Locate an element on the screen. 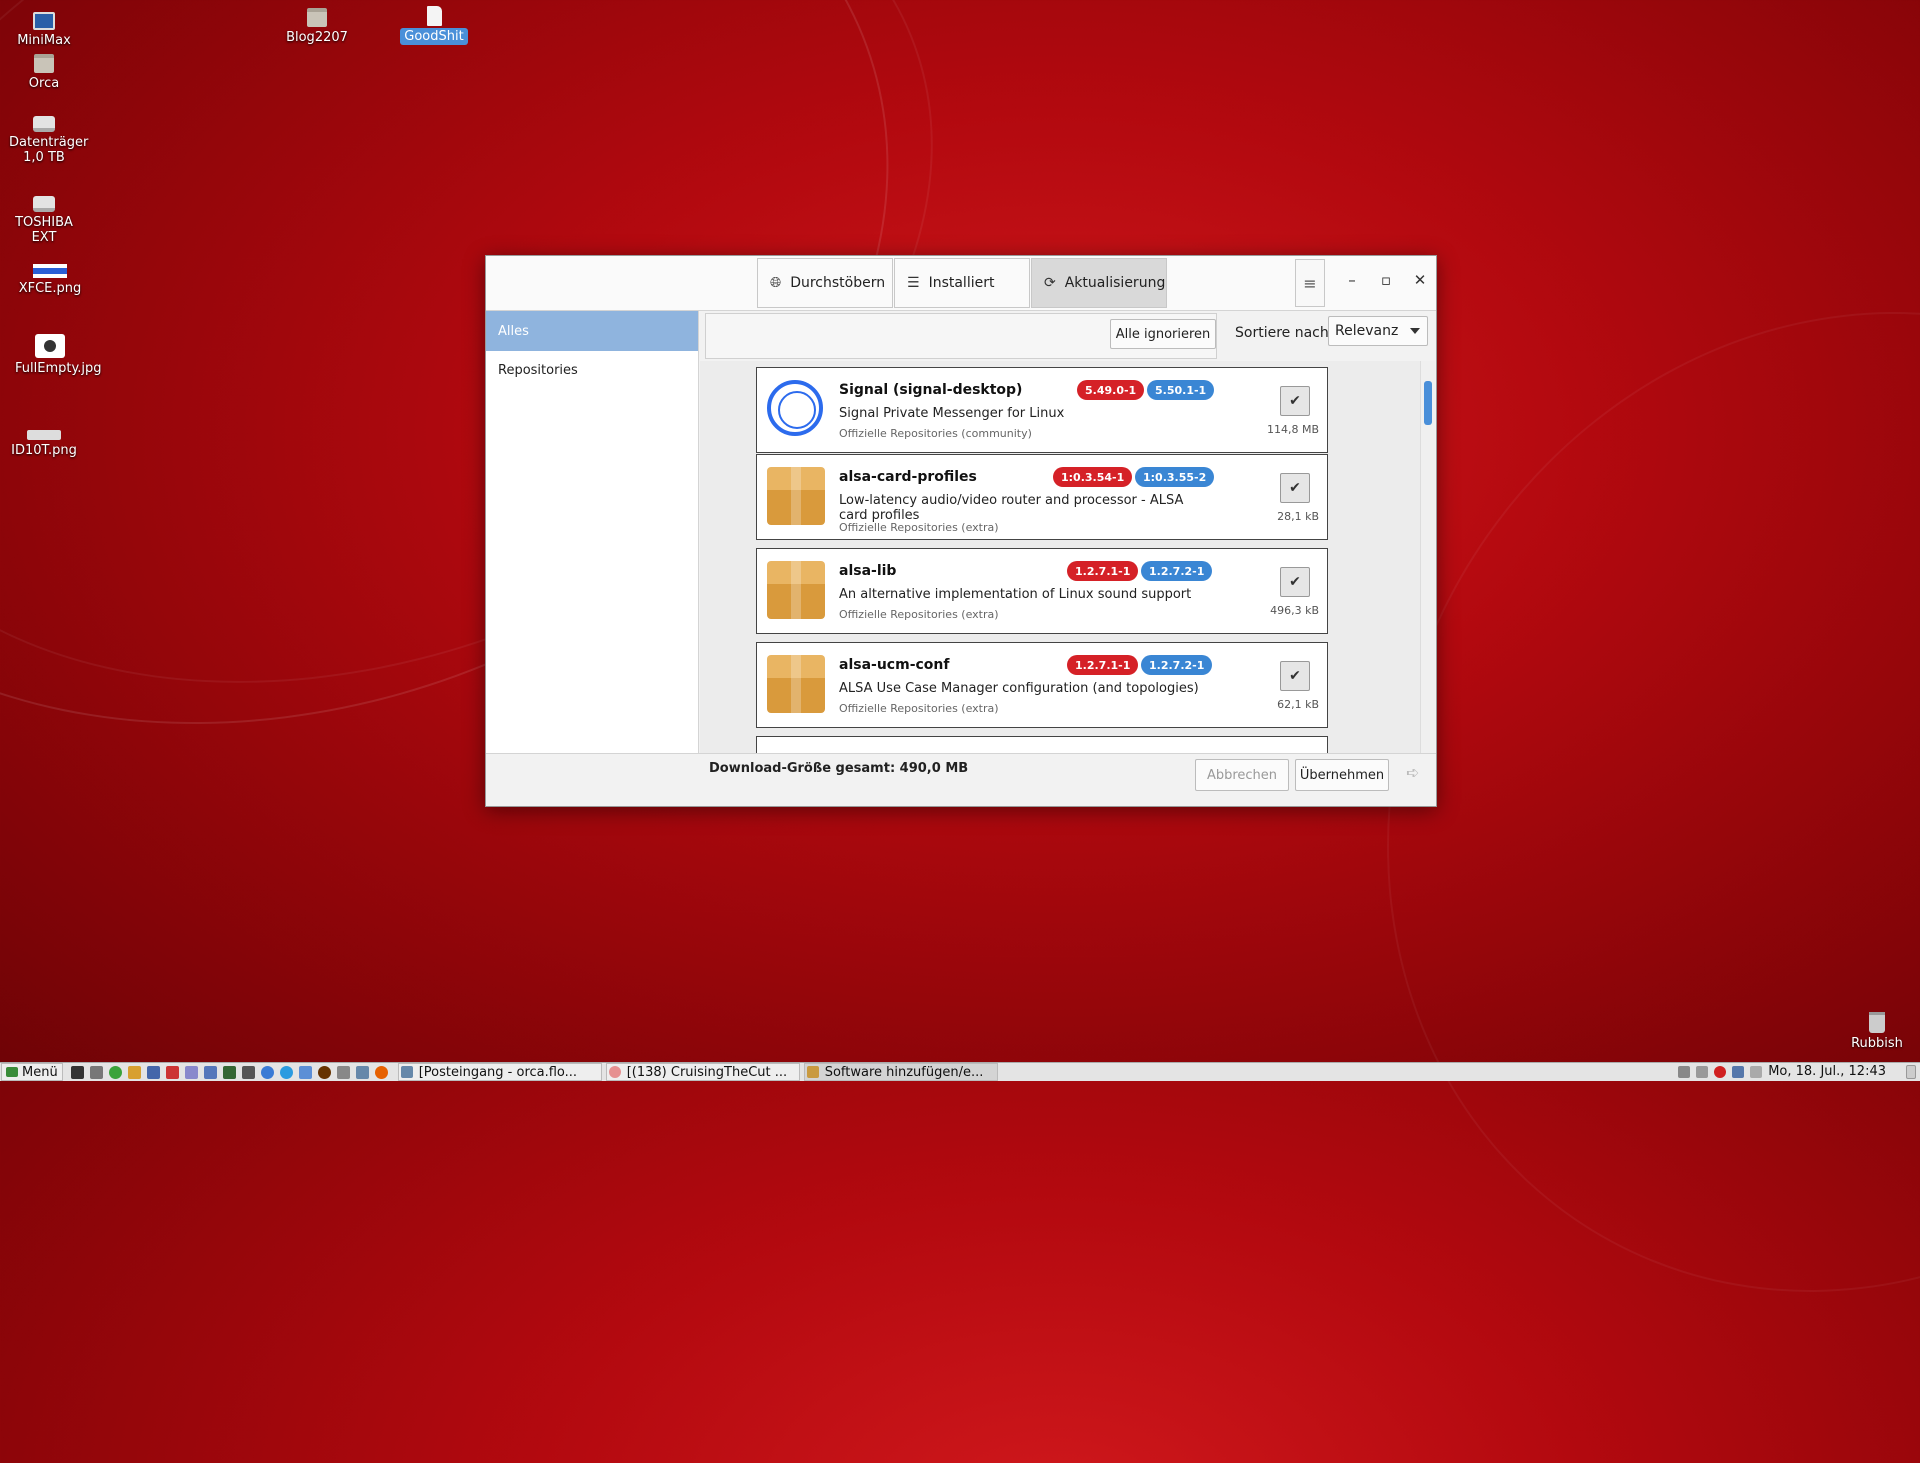  desktop-icon-fullempty: FullEmpty.jpg is located at coordinates (52, 355).